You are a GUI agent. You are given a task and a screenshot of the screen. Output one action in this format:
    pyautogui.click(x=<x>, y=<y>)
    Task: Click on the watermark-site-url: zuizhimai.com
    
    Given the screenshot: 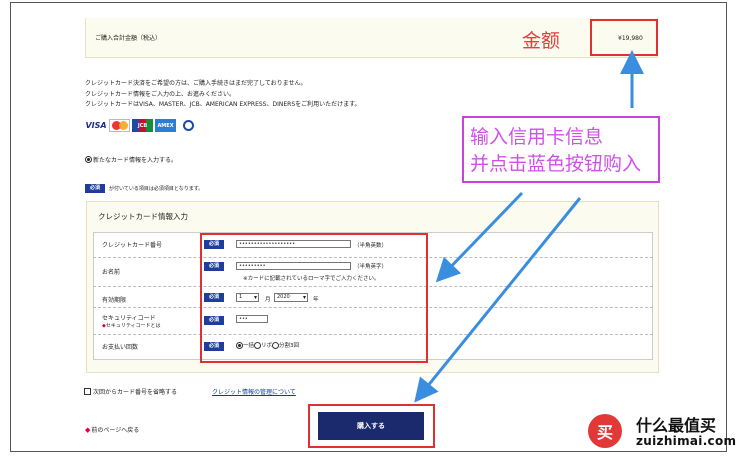 What is the action you would take?
    pyautogui.click(x=686, y=441)
    